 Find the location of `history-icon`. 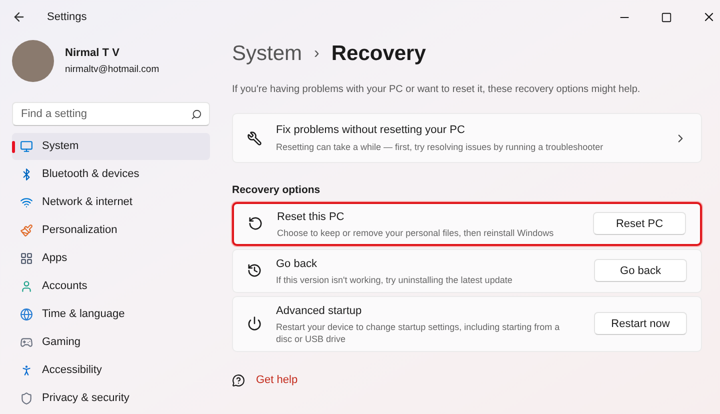

history-icon is located at coordinates (254, 270).